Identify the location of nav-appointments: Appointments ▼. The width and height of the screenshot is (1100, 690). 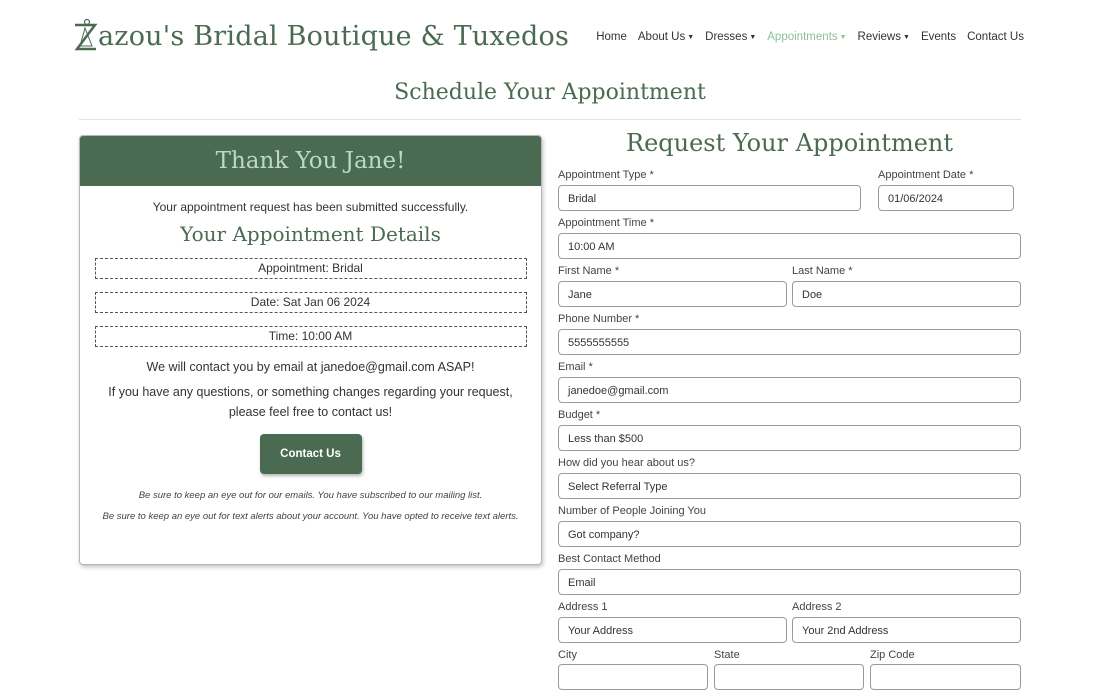
(806, 37).